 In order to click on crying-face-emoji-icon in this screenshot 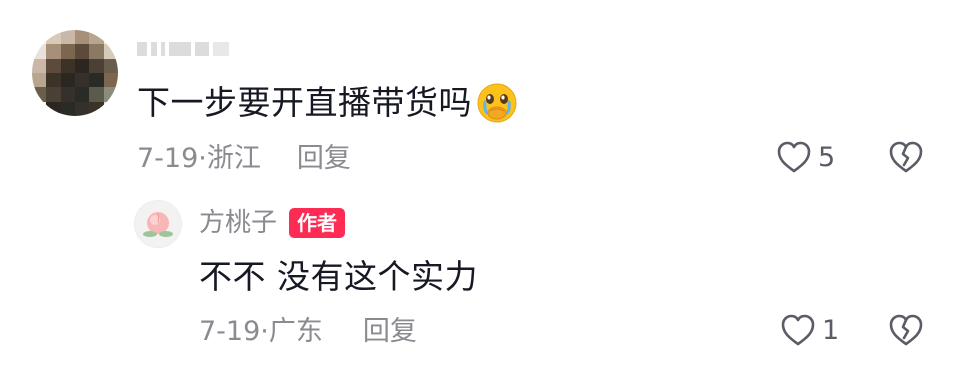, I will do `click(497, 103)`.